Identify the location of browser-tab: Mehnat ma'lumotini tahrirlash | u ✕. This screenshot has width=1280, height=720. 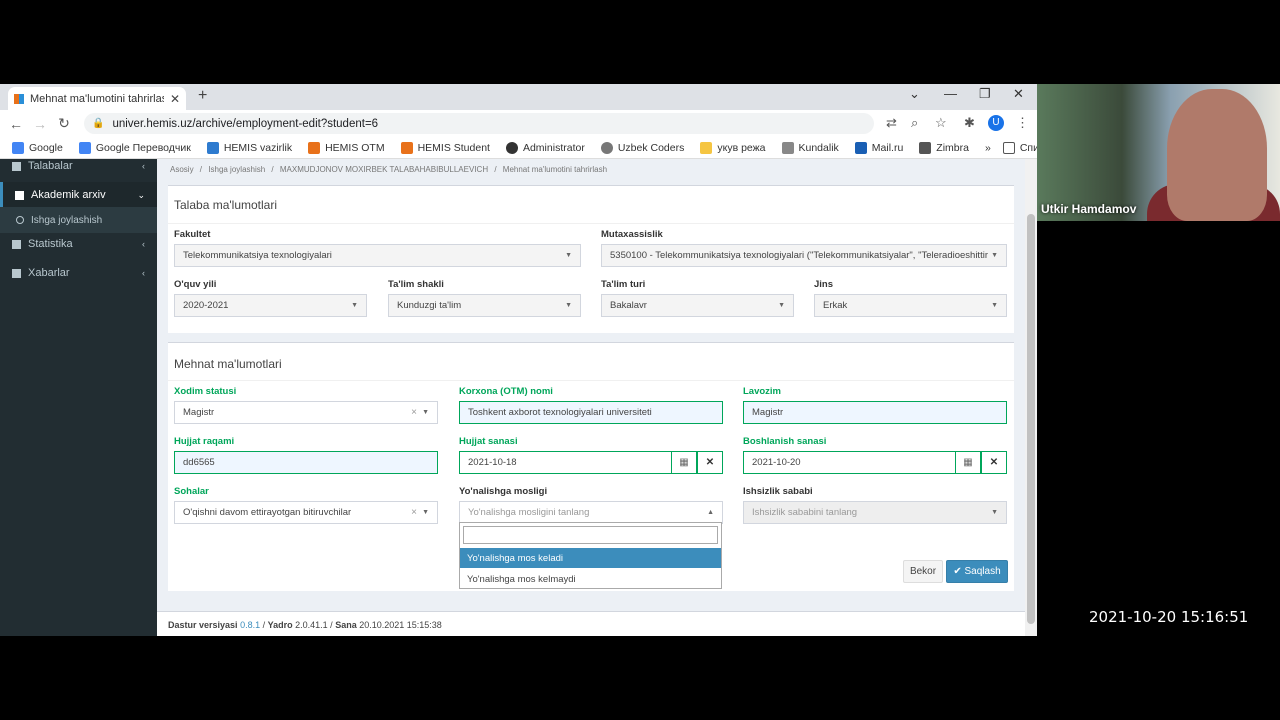
(97, 98).